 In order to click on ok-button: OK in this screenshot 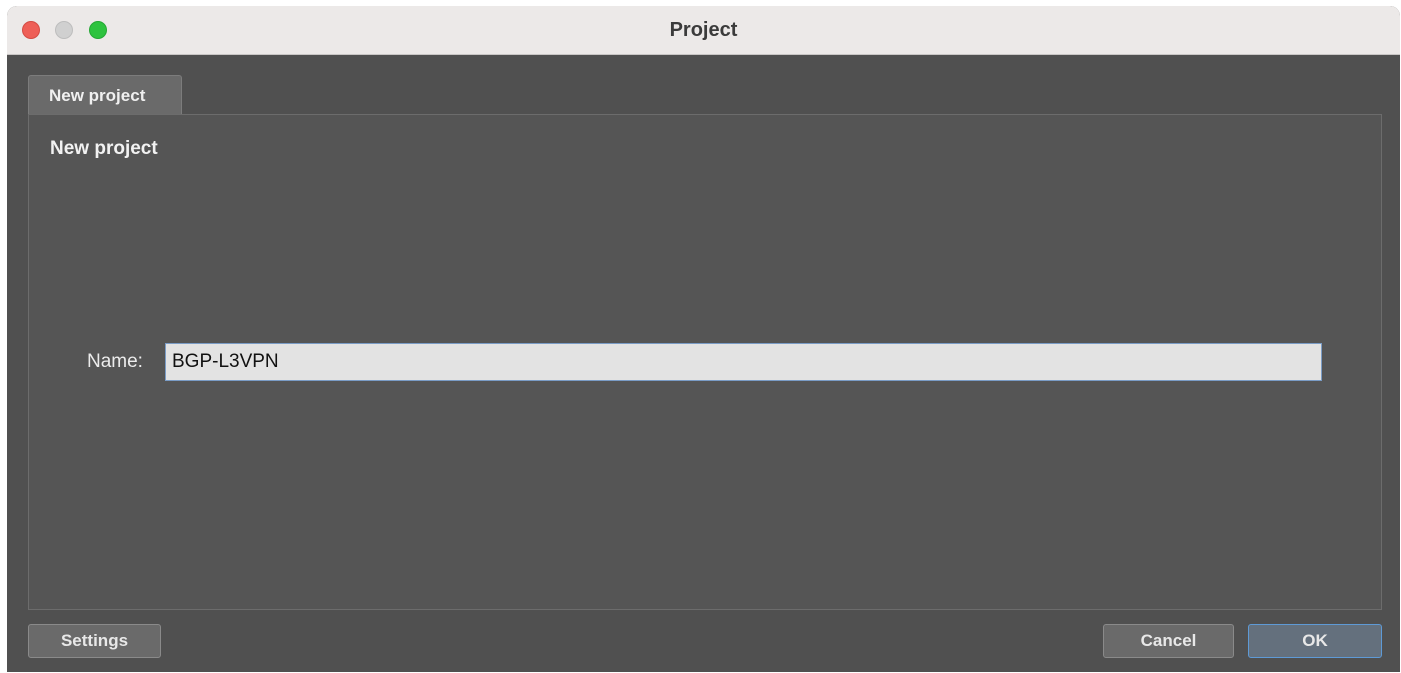, I will do `click(1315, 641)`.